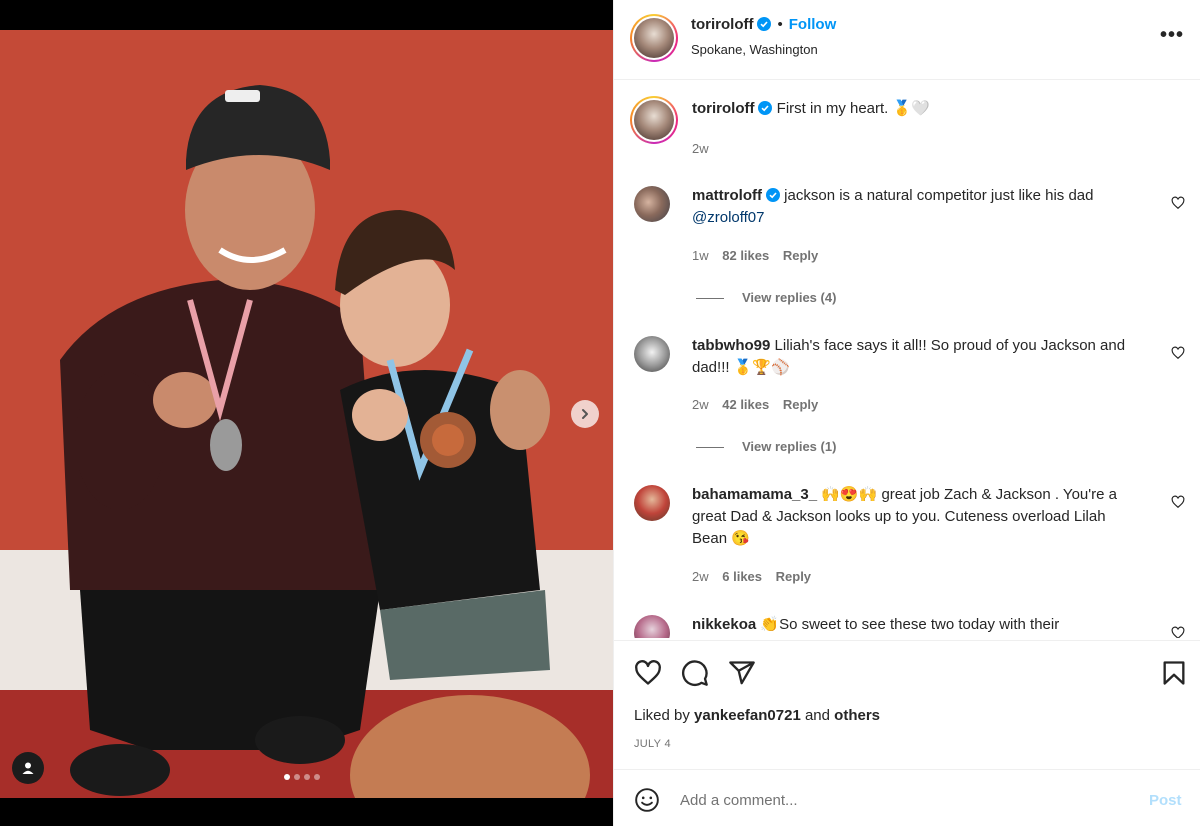 This screenshot has width=1200, height=826. I want to click on view-replies-label: View replies (4), so click(789, 297).